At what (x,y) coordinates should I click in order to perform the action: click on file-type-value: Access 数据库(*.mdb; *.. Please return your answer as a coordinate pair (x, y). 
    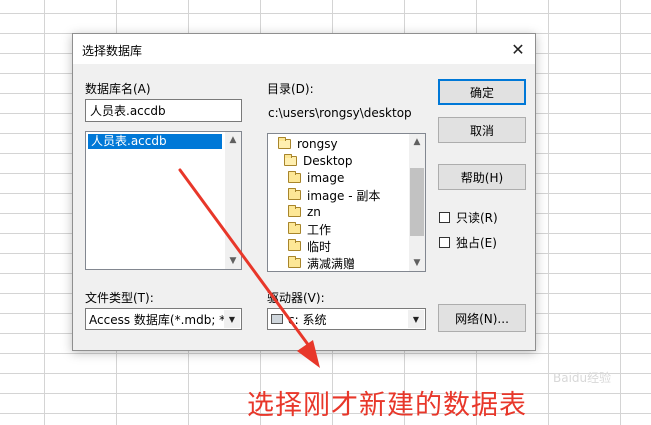
    Looking at the image, I should click on (159, 319).